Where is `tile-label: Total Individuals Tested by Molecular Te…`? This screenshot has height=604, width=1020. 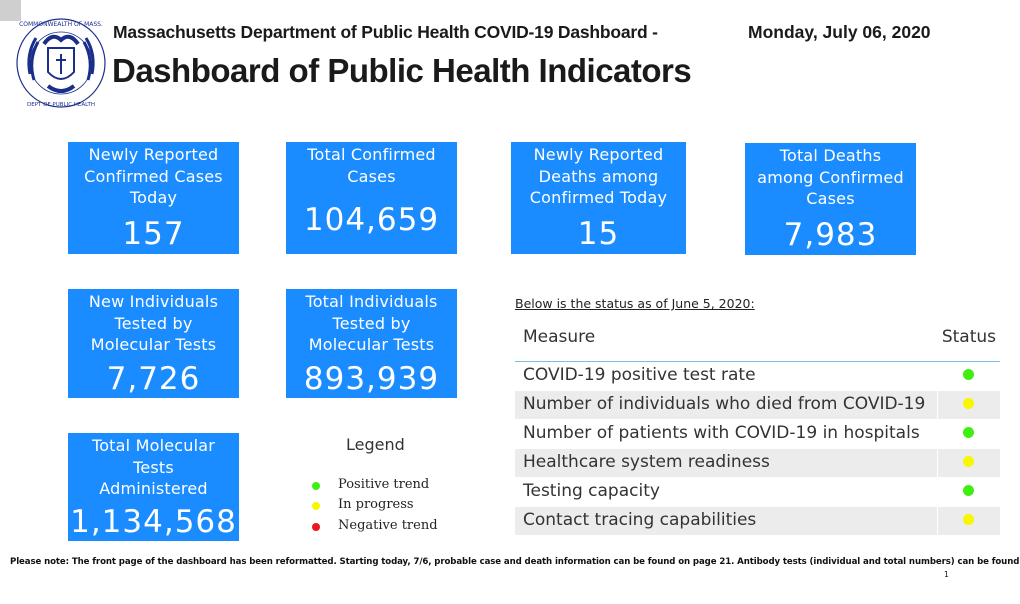 tile-label: Total Individuals Tested by Molecular Te… is located at coordinates (371, 323).